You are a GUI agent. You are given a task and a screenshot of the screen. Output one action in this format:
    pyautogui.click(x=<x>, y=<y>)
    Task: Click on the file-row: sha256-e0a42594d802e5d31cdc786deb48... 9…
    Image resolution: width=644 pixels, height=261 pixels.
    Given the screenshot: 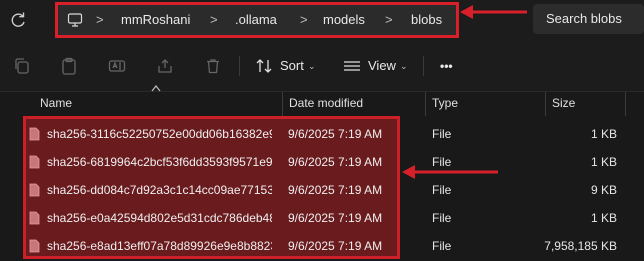 What is the action you would take?
    pyautogui.click(x=322, y=218)
    